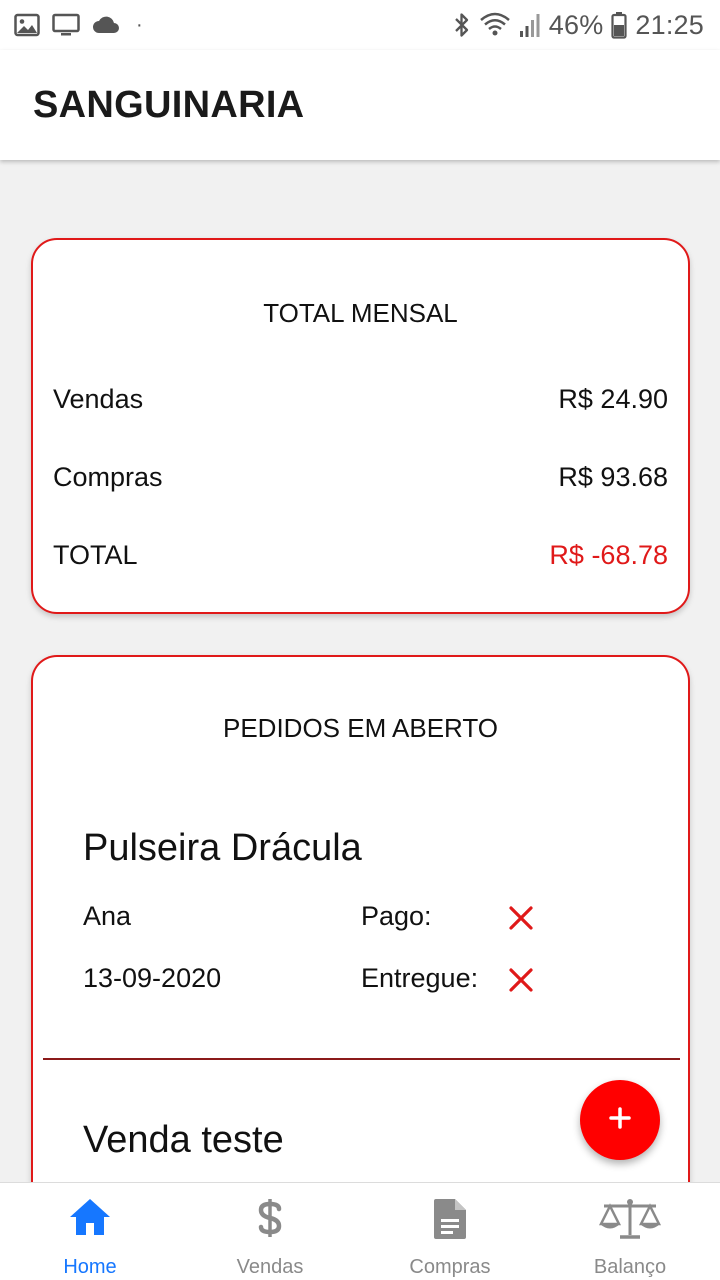  Describe the element at coordinates (450, 1267) in the screenshot. I see `nav-label-purchases: Compras` at that location.